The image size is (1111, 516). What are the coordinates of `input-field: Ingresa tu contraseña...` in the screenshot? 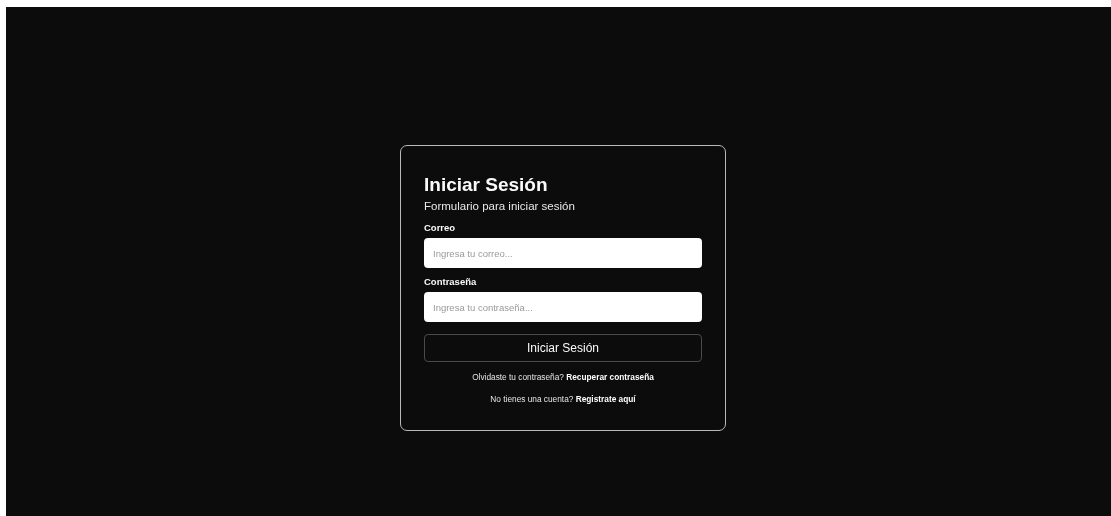 It's located at (563, 307).